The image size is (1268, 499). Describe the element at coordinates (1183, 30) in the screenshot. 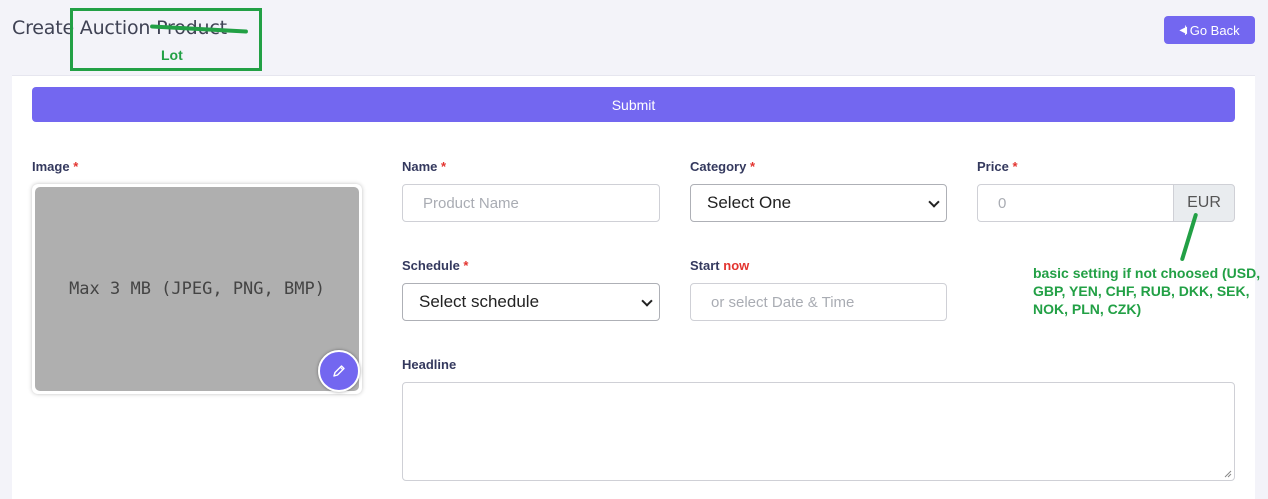

I see `double-chevron-left-icon: ◀|` at that location.